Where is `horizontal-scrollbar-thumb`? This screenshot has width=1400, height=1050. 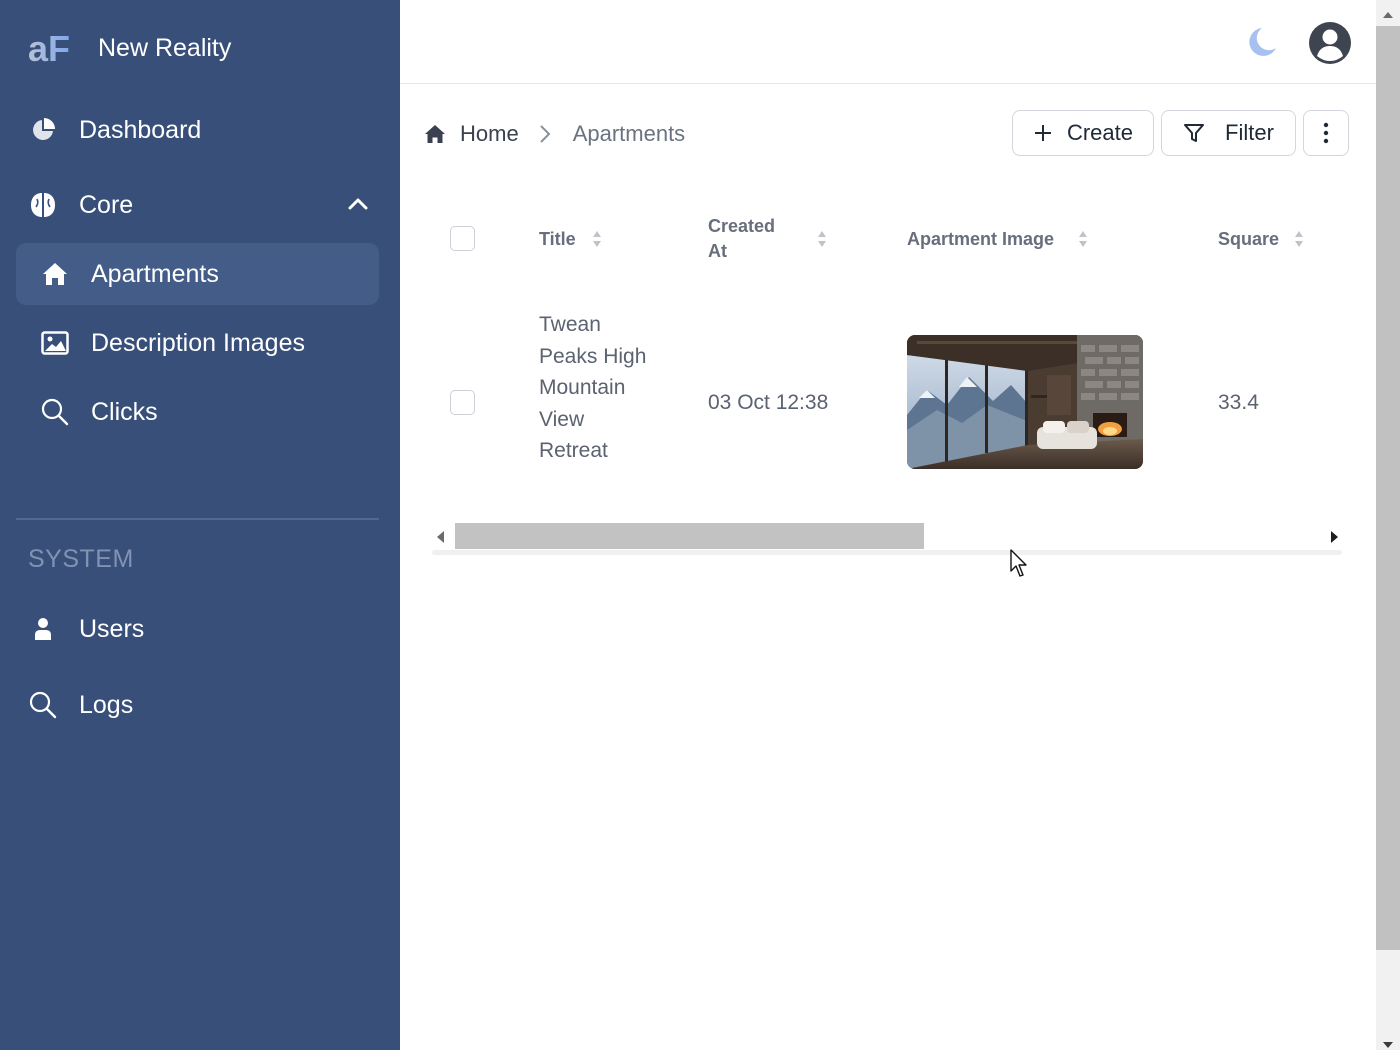
horizontal-scrollbar-thumb is located at coordinates (689, 536).